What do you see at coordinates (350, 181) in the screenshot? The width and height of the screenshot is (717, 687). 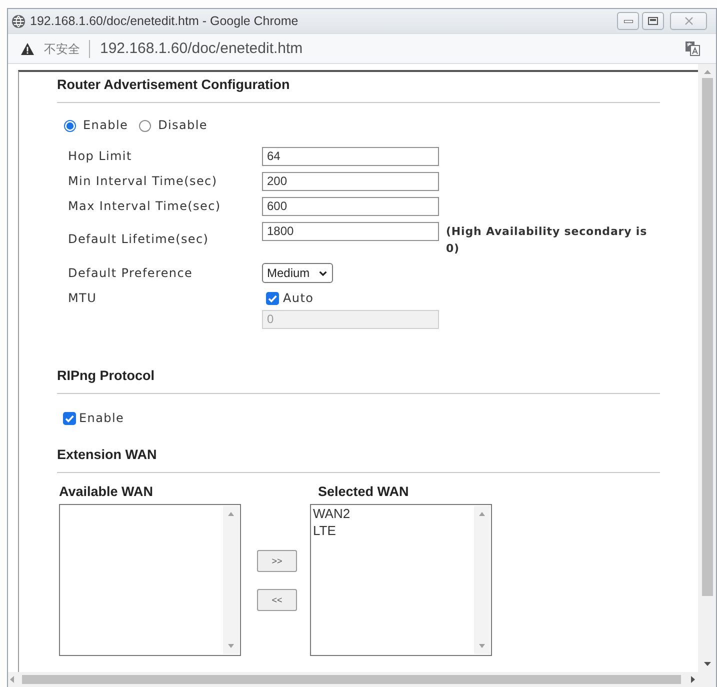 I see `input-field: 200` at bounding box center [350, 181].